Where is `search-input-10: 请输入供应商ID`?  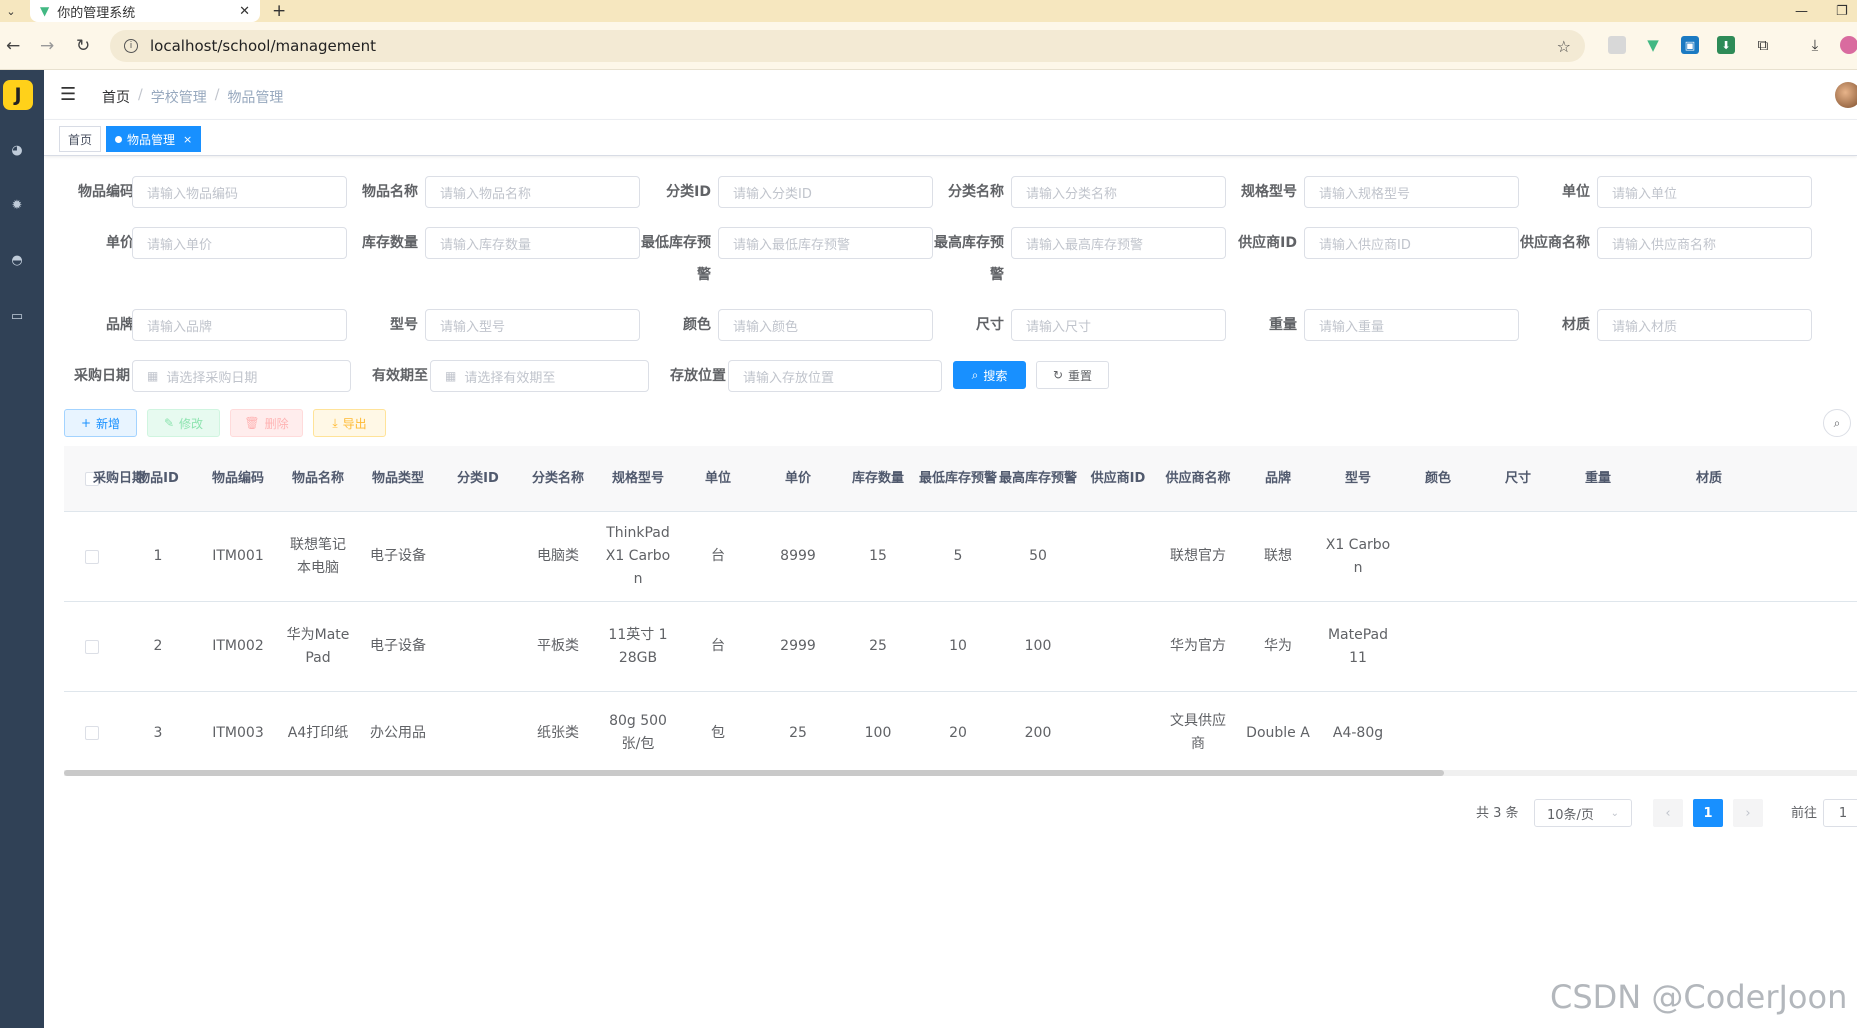
search-input-10: 请输入供应商ID is located at coordinates (1411, 243).